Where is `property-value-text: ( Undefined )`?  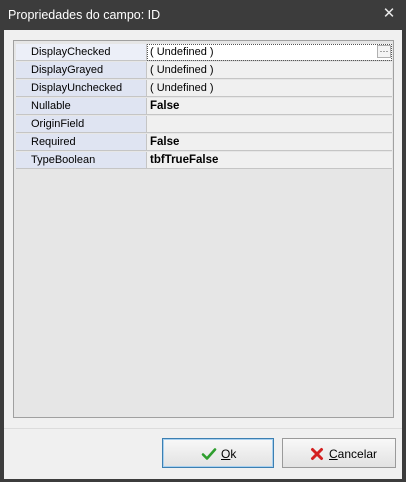 property-value-text: ( Undefined ) is located at coordinates (182, 52).